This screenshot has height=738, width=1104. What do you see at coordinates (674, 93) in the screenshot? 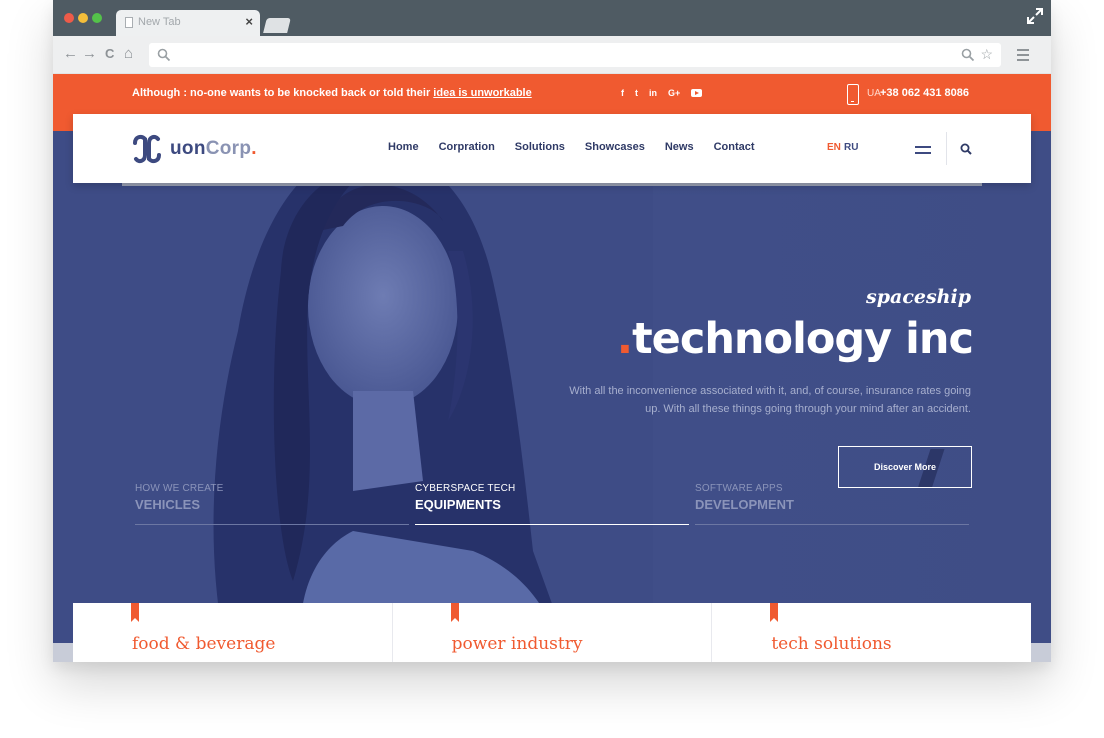
I see `google-plus-icon: G+` at bounding box center [674, 93].